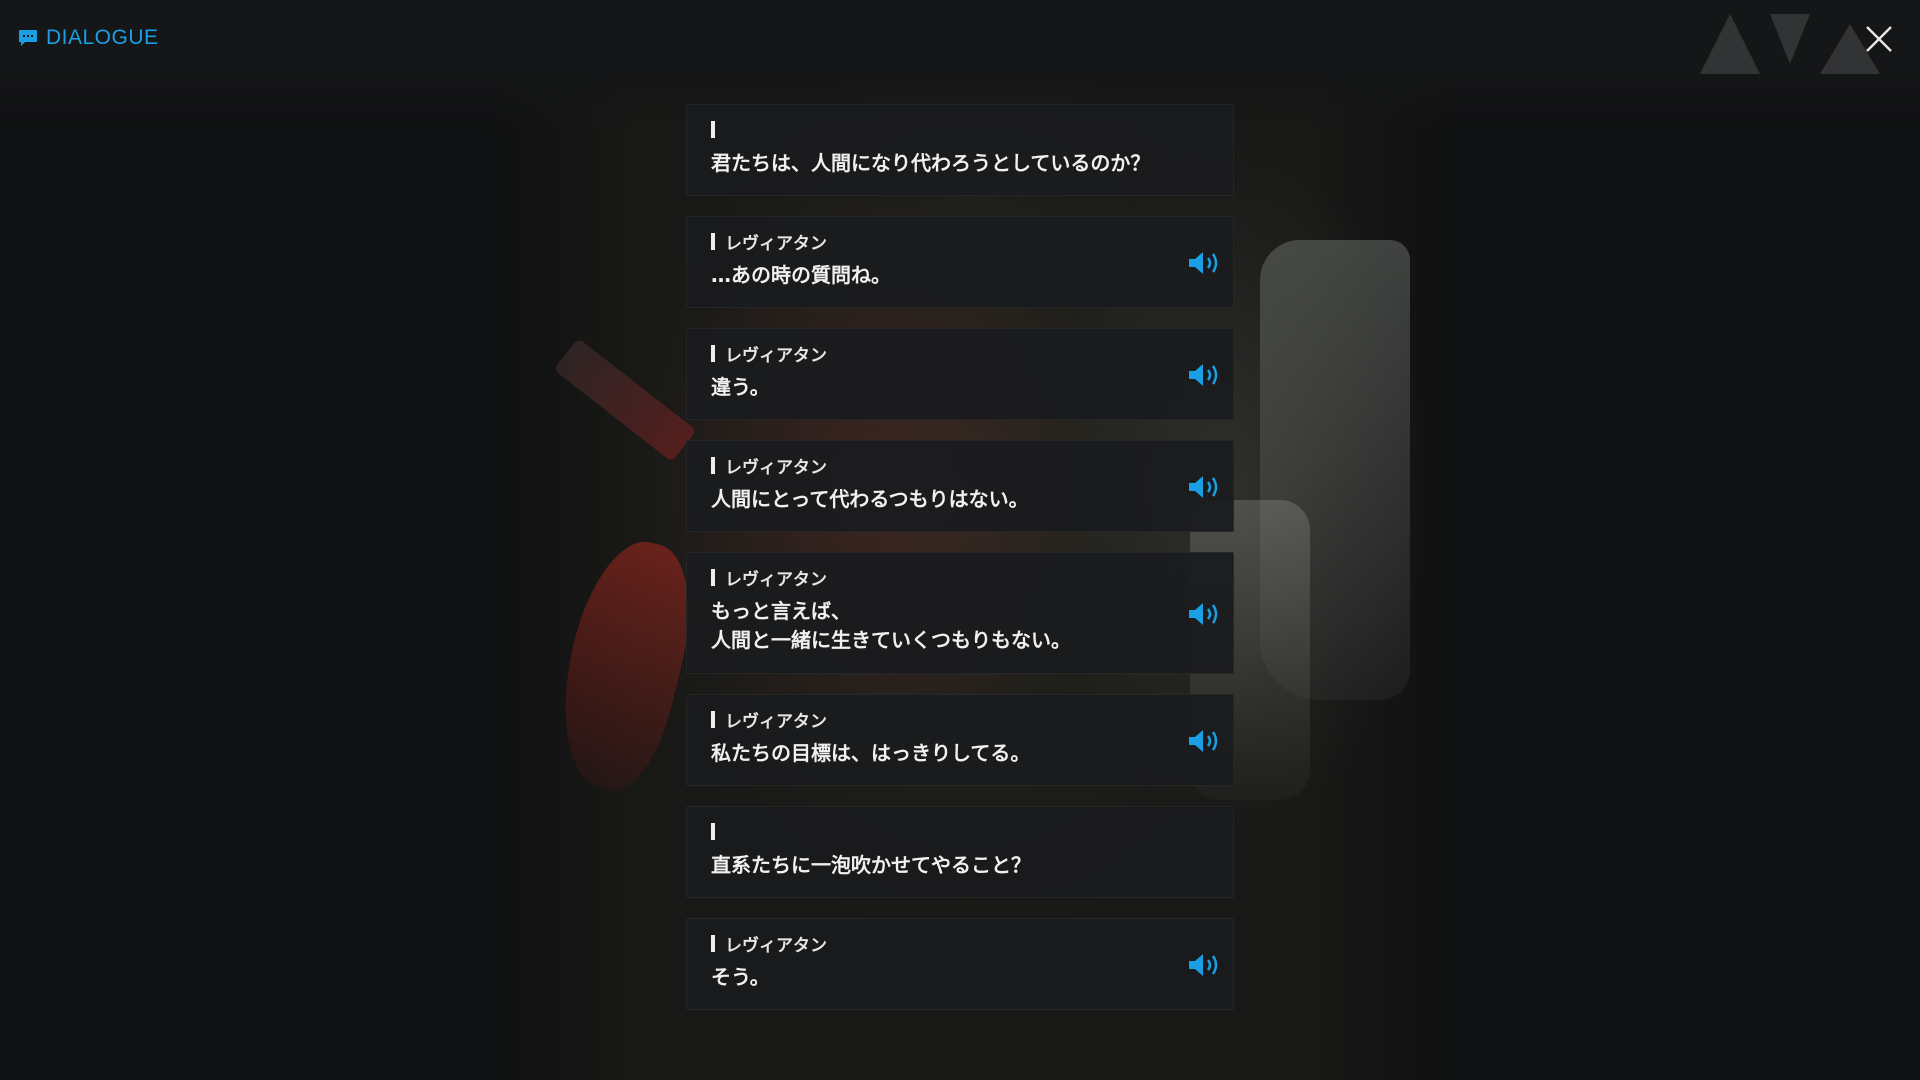 Image resolution: width=1920 pixels, height=1080 pixels. Describe the element at coordinates (960, 964) in the screenshot. I see `dialogue-entry: レヴィアタンそう。` at that location.